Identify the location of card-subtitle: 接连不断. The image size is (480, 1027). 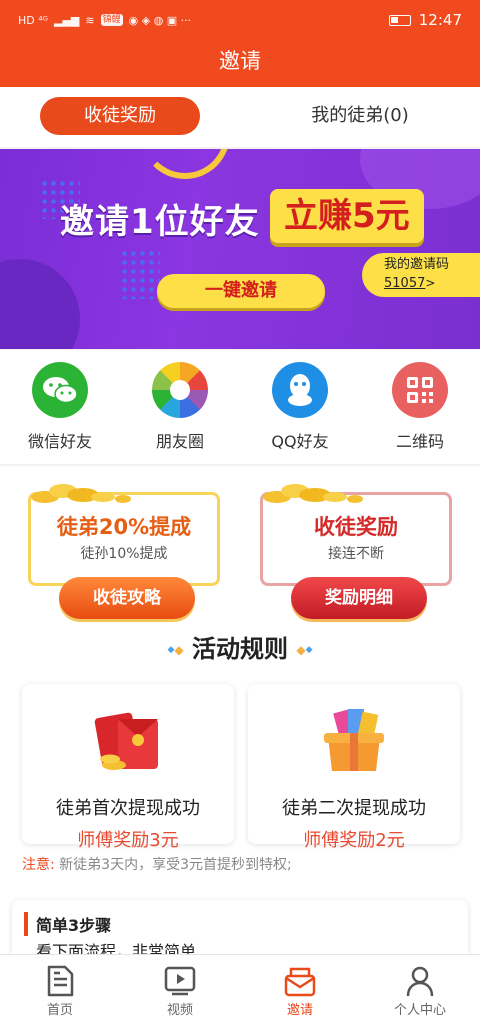
(356, 554).